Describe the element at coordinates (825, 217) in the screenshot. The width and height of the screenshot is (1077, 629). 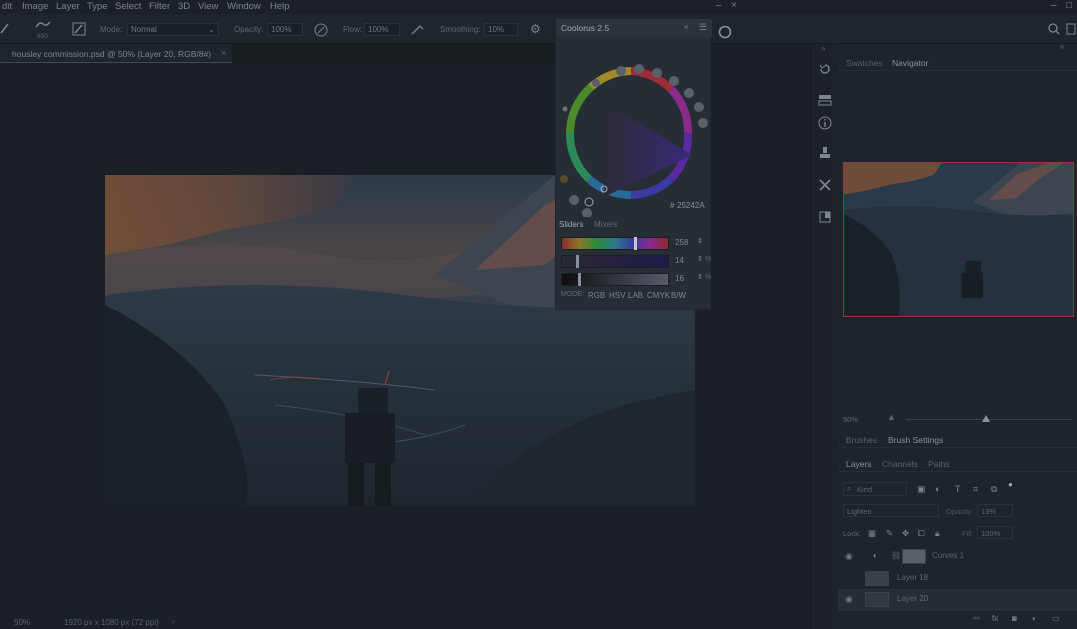
I see `libraries-icon` at that location.